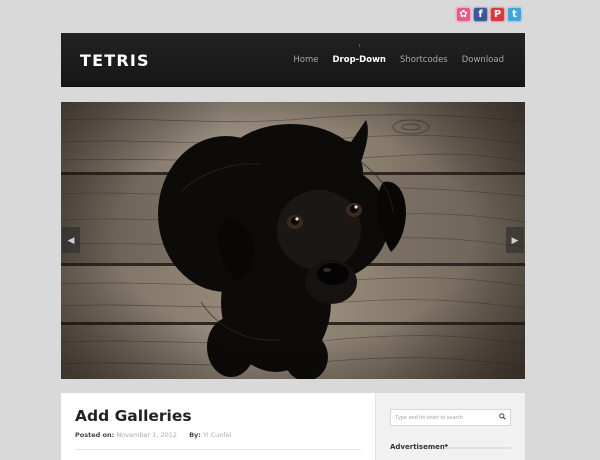 This screenshot has height=460, width=600. Describe the element at coordinates (146, 435) in the screenshot. I see `post-date: November 1, 2012` at that location.